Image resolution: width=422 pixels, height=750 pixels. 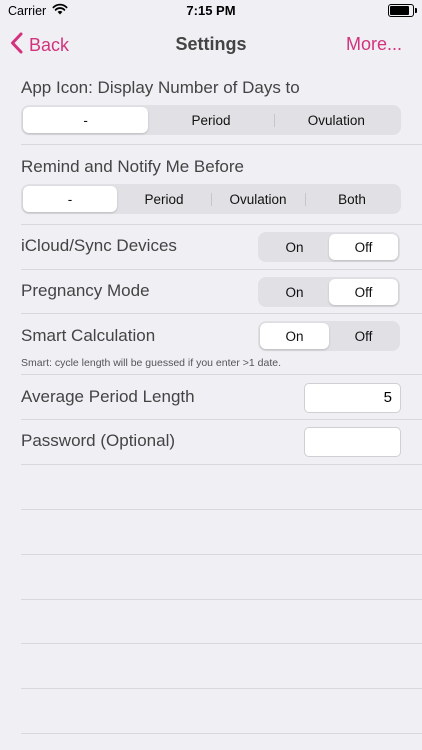 I want to click on app-icon-option-period: Period, so click(x=210, y=120).